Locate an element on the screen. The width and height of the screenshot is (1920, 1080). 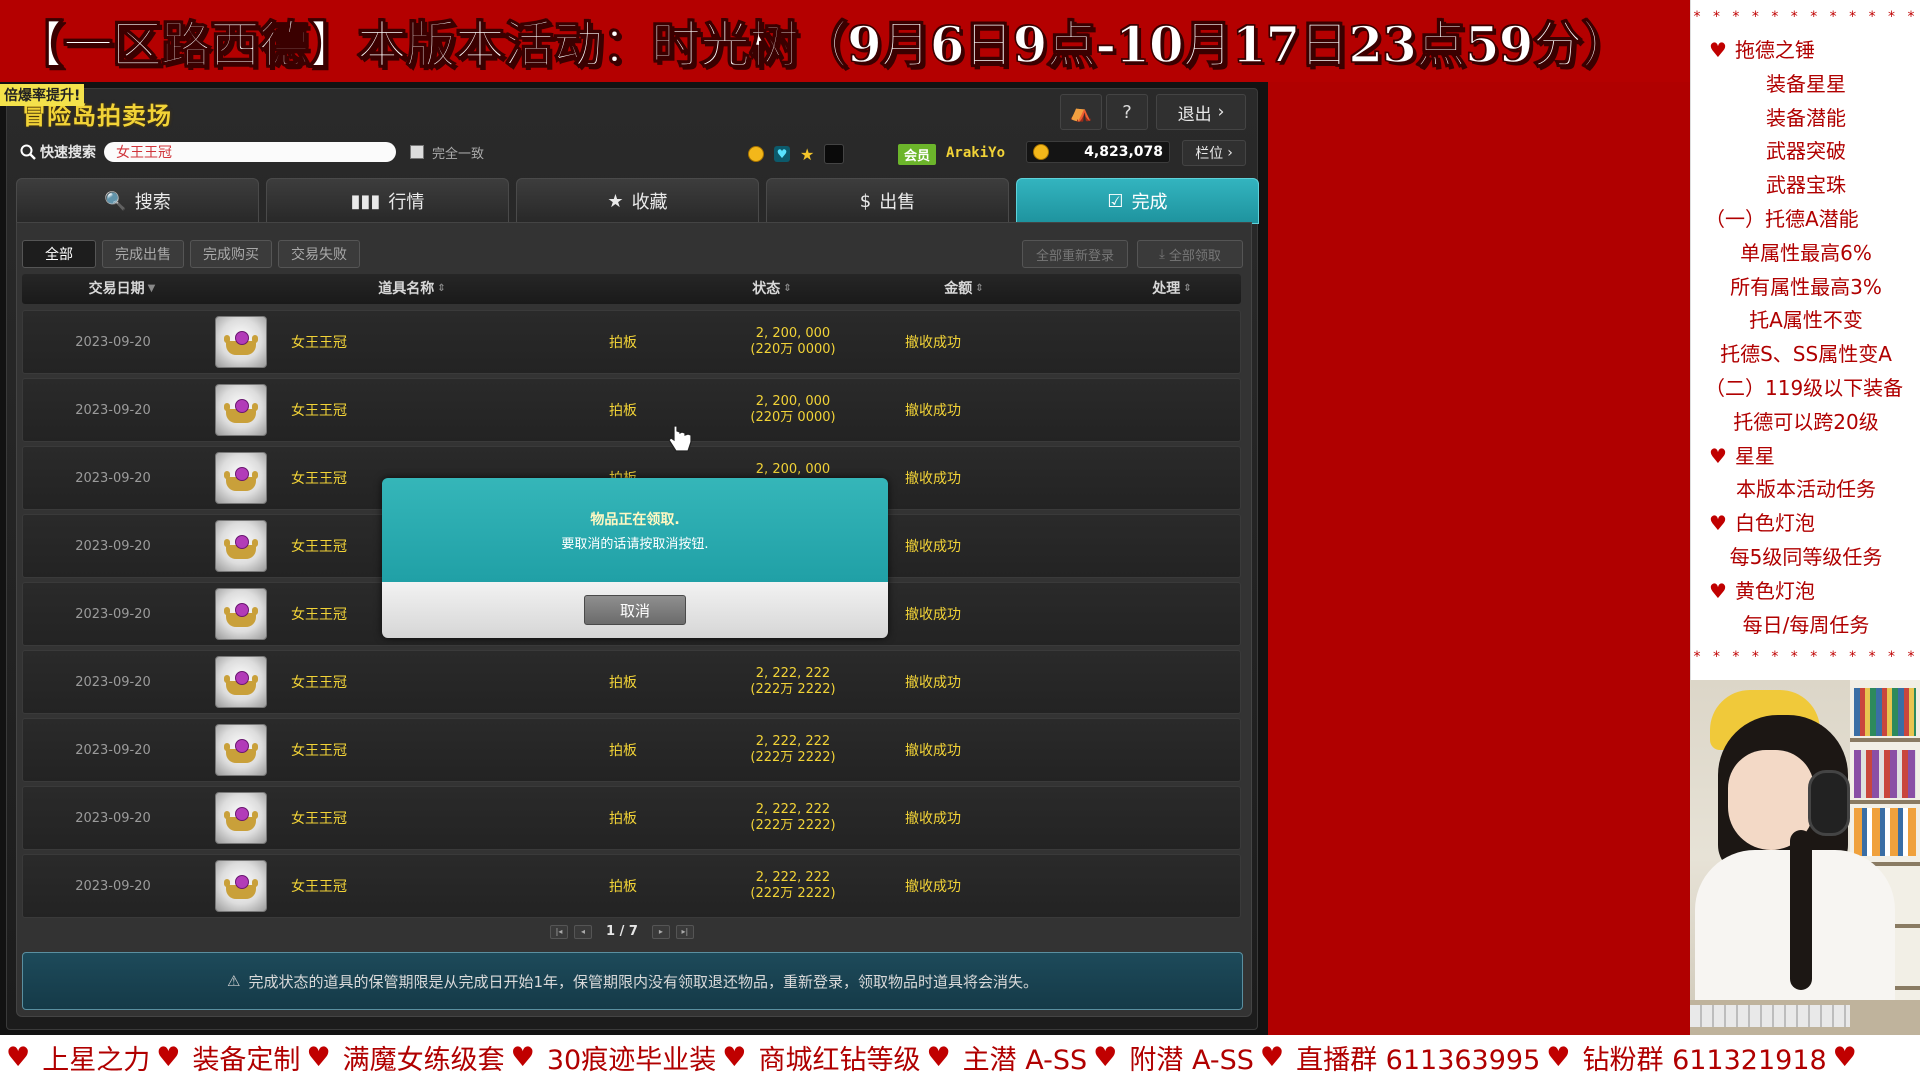
claim-all-button: ⤓ 全部领取 is located at coordinates (1190, 254).